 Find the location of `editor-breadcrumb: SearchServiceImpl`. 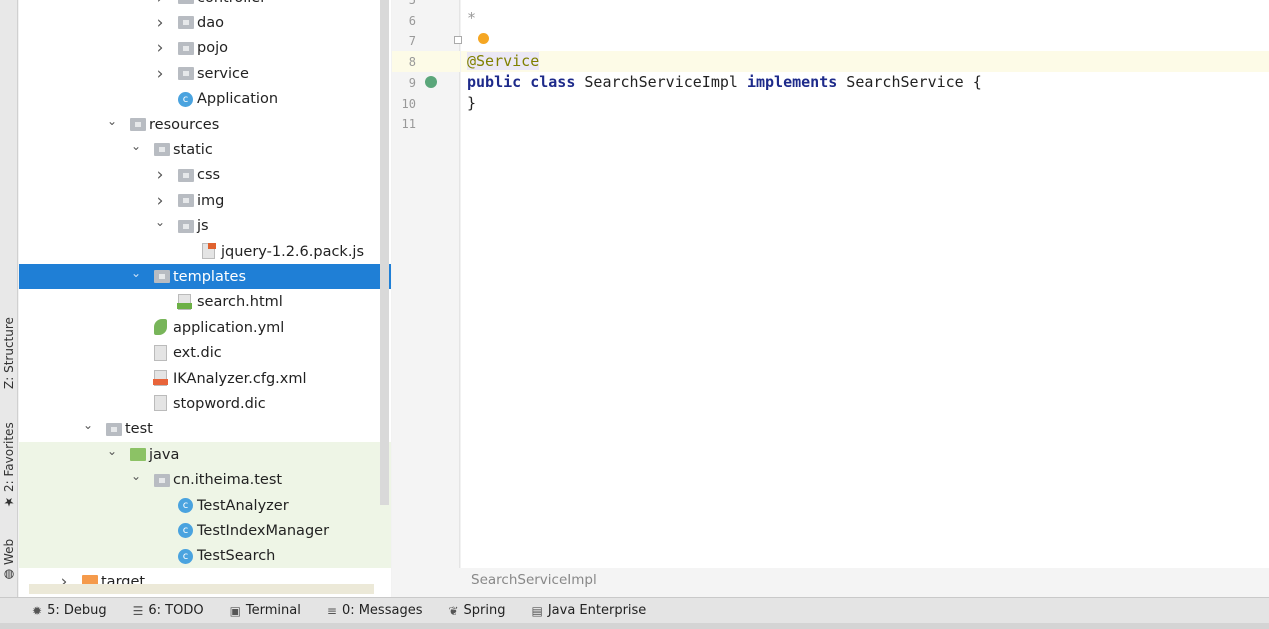

editor-breadcrumb: SearchServiceImpl is located at coordinates (830, 582).